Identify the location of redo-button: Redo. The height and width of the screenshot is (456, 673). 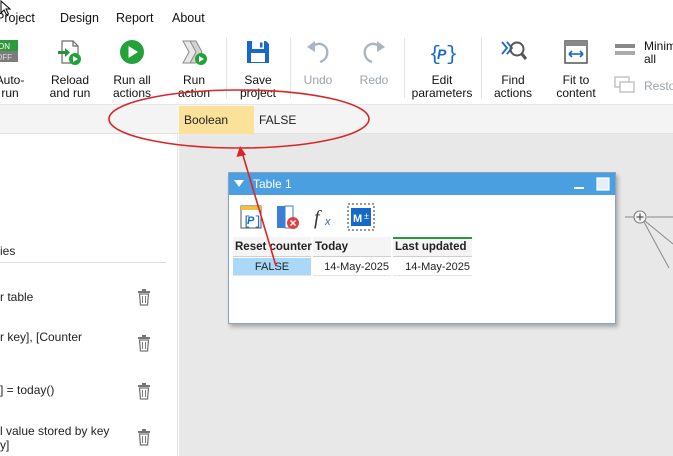
(374, 69).